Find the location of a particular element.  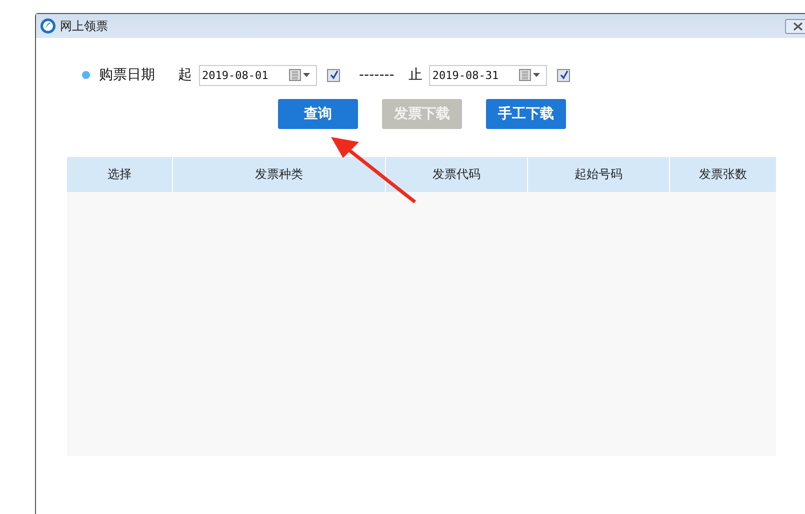

date-field: 2019-08-01 is located at coordinates (258, 75).